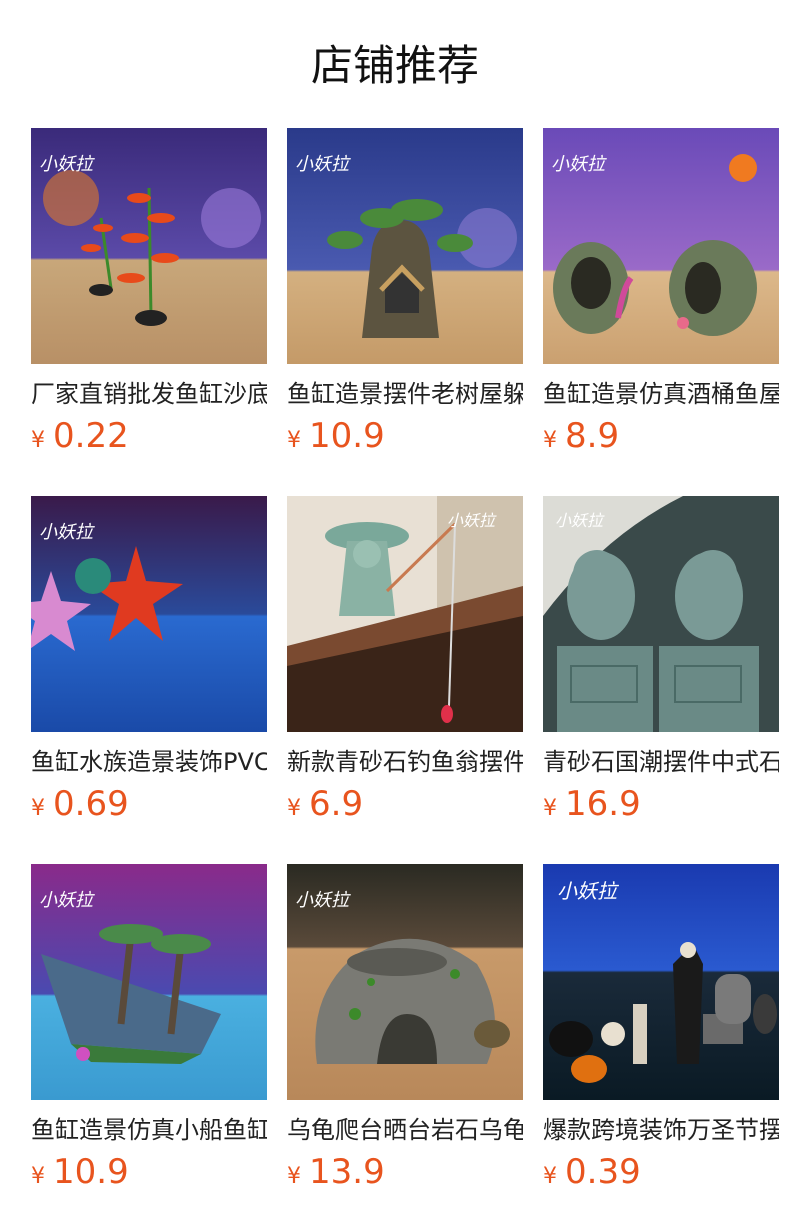  Describe the element at coordinates (149, 1130) in the screenshot. I see `product-name: 鱼缸造景仿真小船鱼缸装饰` at that location.